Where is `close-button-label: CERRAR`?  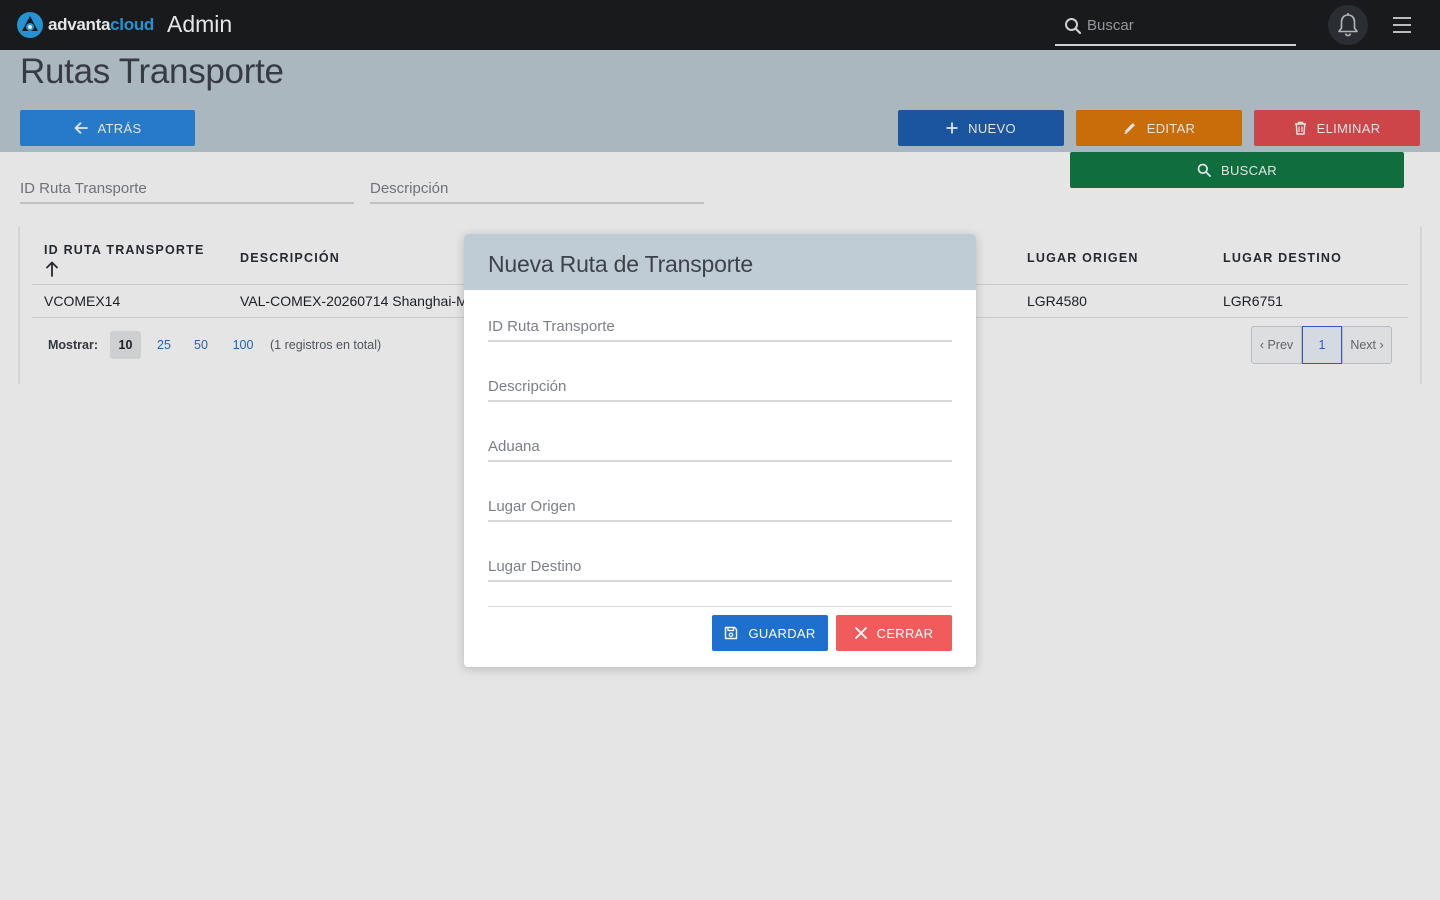 close-button-label: CERRAR is located at coordinates (905, 633).